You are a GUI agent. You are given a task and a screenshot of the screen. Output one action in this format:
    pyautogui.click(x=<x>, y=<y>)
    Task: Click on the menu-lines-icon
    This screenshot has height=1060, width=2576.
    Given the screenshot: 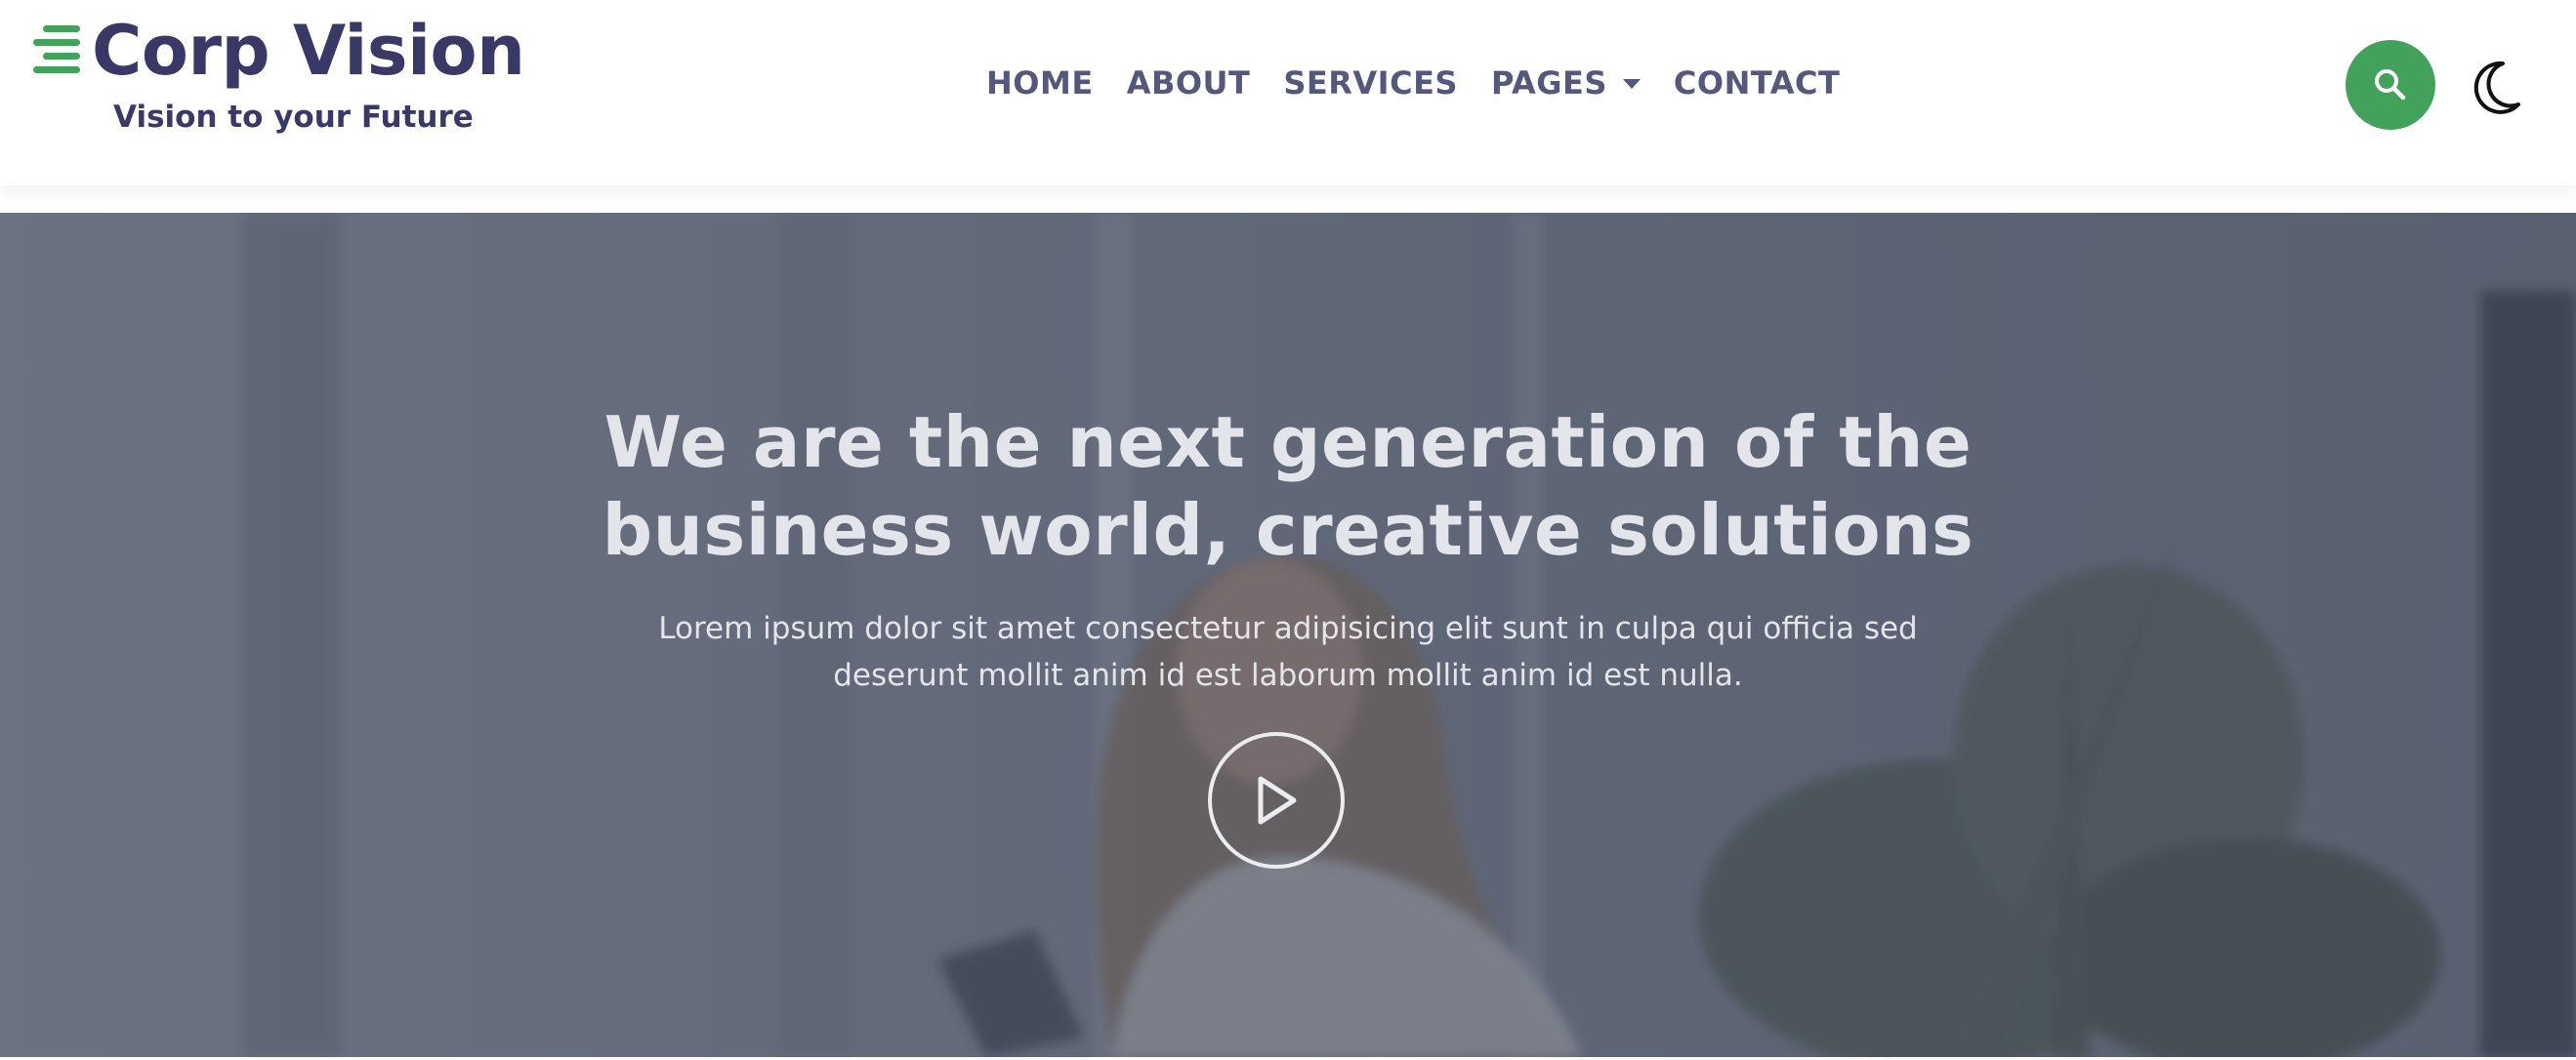 What is the action you would take?
    pyautogui.click(x=56, y=49)
    